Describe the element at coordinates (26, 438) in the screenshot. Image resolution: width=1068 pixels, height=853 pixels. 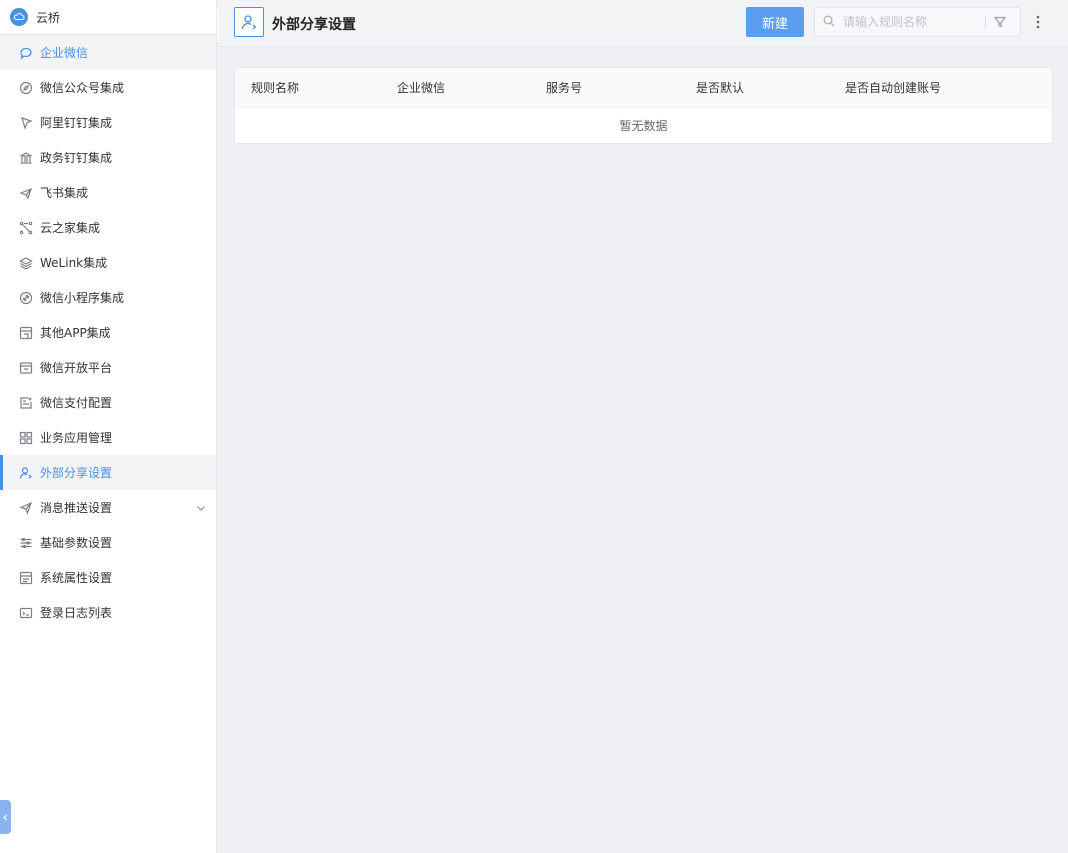
I see `grid-icon` at that location.